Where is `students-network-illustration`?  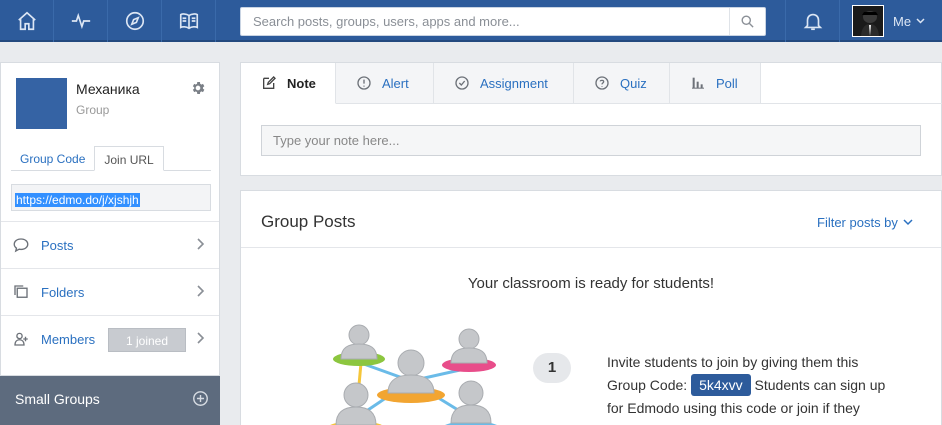 students-network-illustration is located at coordinates (413, 374).